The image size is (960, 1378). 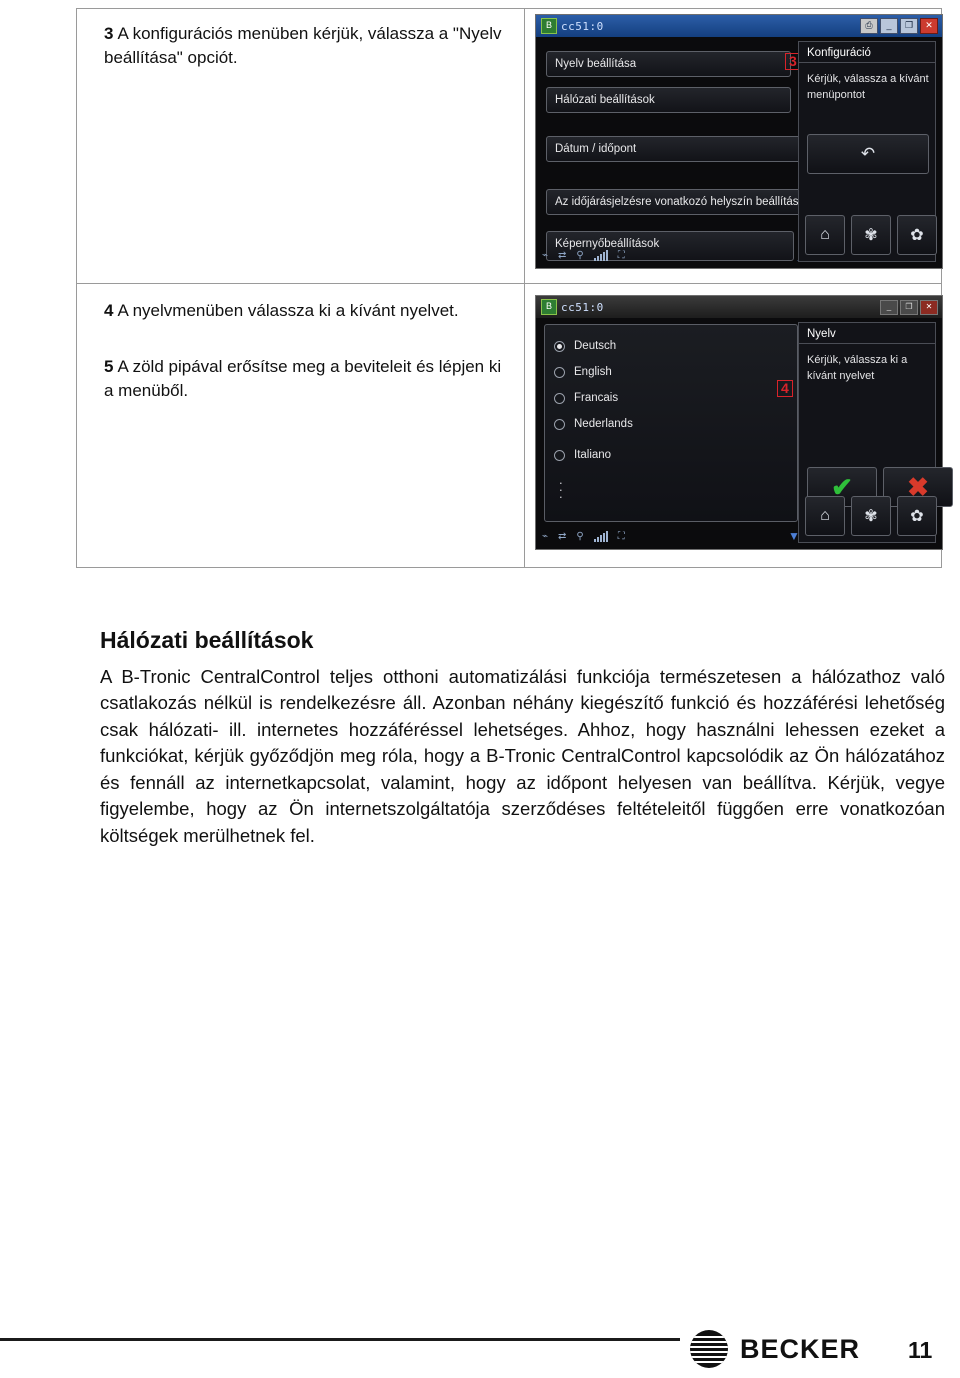 I want to click on menu-item-language-setting: Nyelv beállítása, so click(x=668, y=64).